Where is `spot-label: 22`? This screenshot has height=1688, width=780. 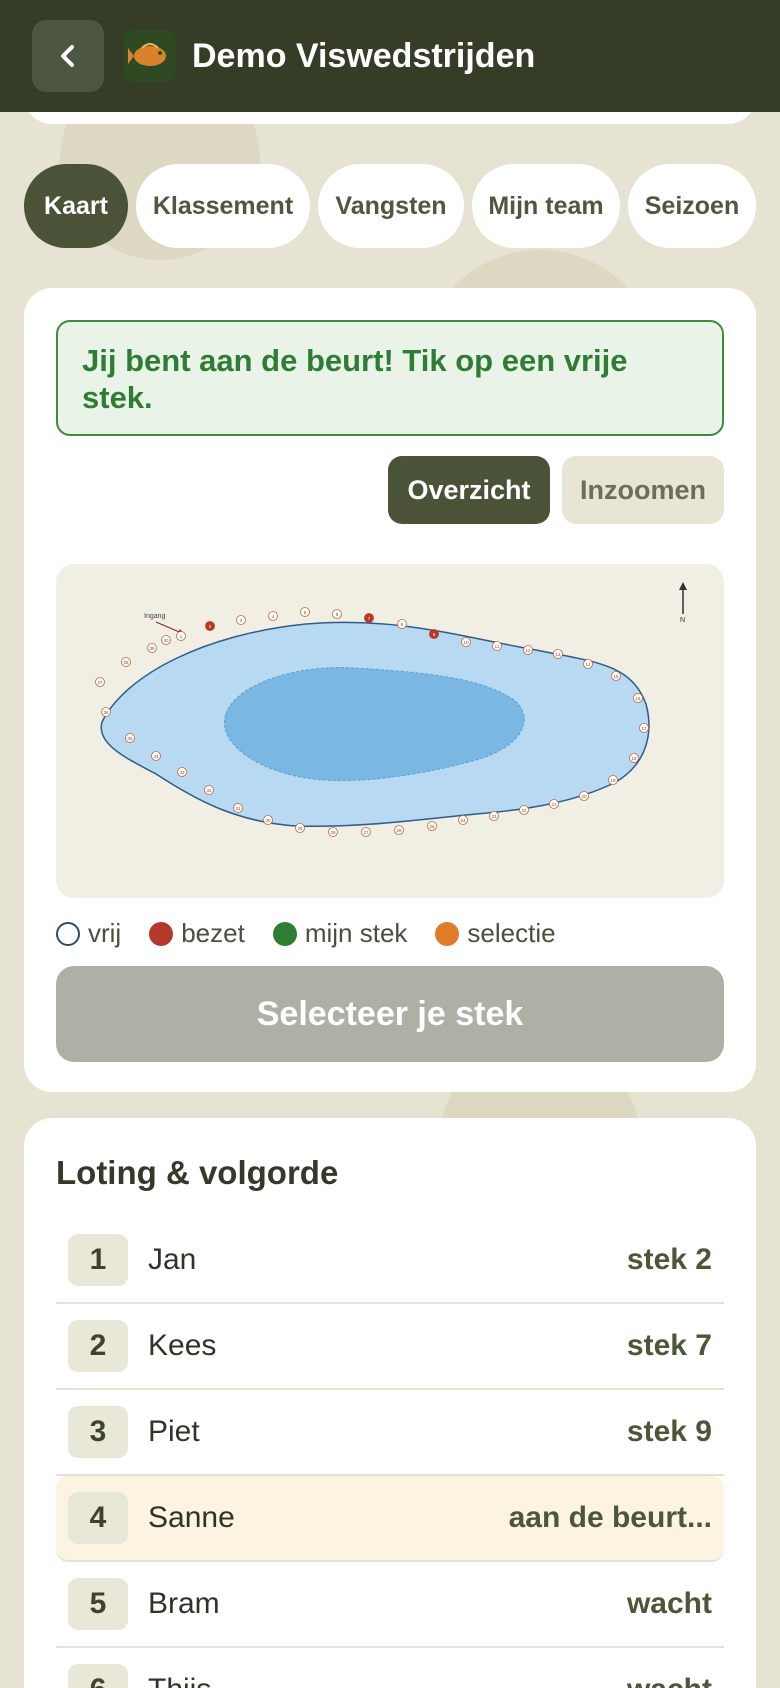
spot-label: 22 is located at coordinates (524, 810).